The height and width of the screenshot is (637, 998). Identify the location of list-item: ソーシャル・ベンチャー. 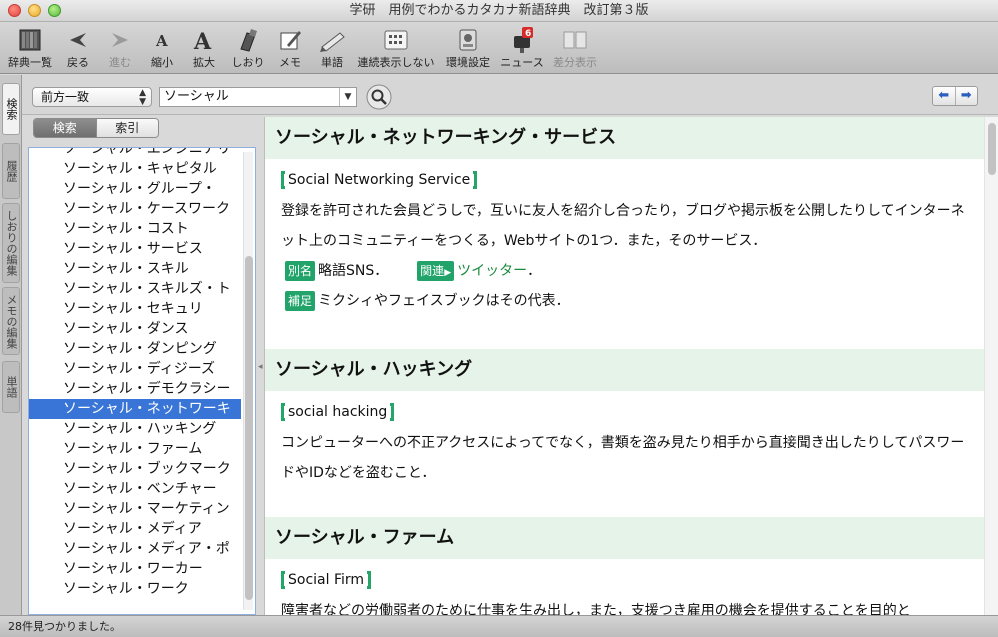
(135, 489).